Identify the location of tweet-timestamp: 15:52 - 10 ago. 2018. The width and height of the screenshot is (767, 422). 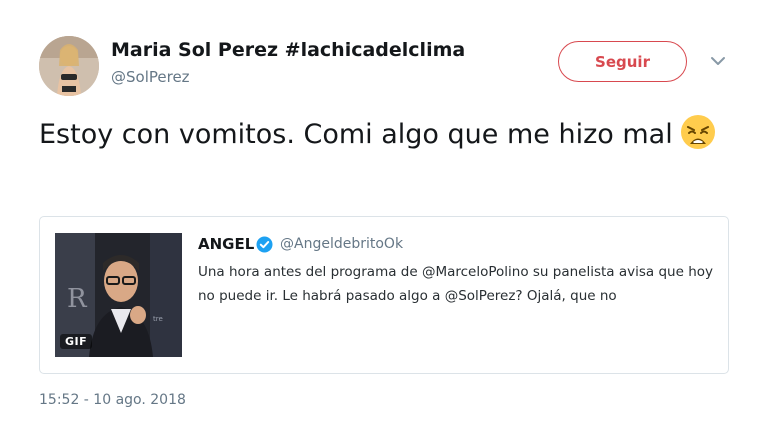
(112, 400).